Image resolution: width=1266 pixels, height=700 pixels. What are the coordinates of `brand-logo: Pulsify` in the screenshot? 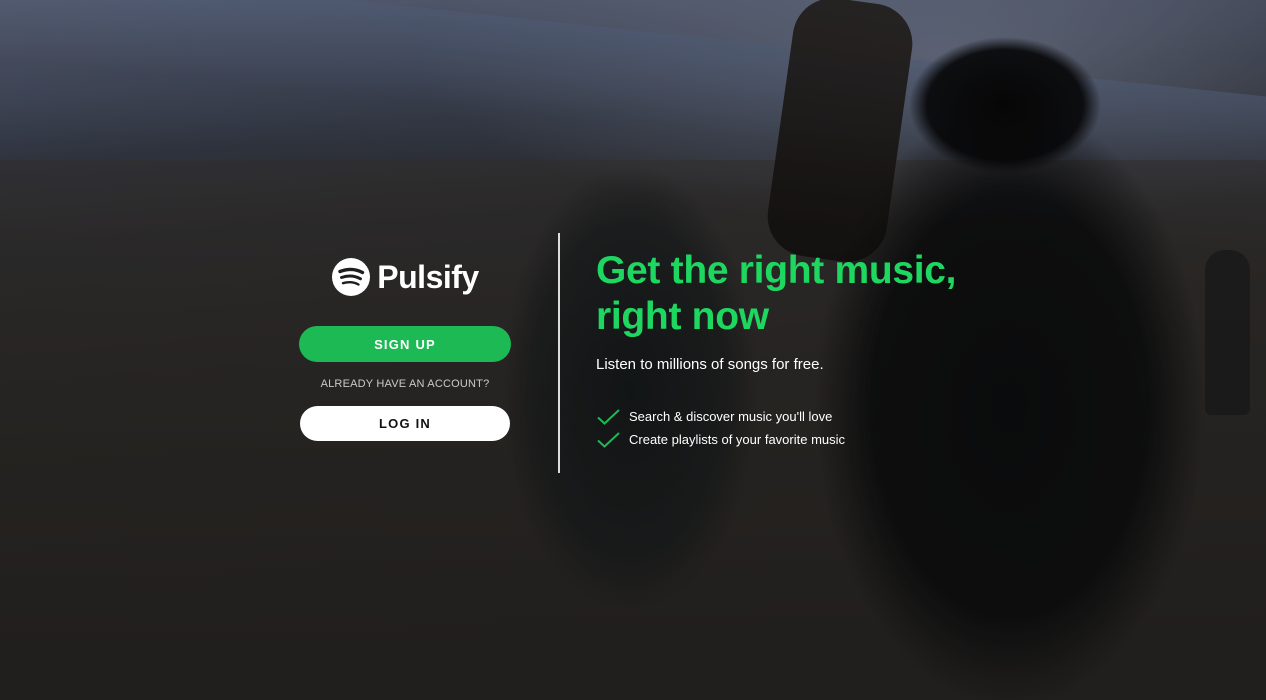 It's located at (405, 277).